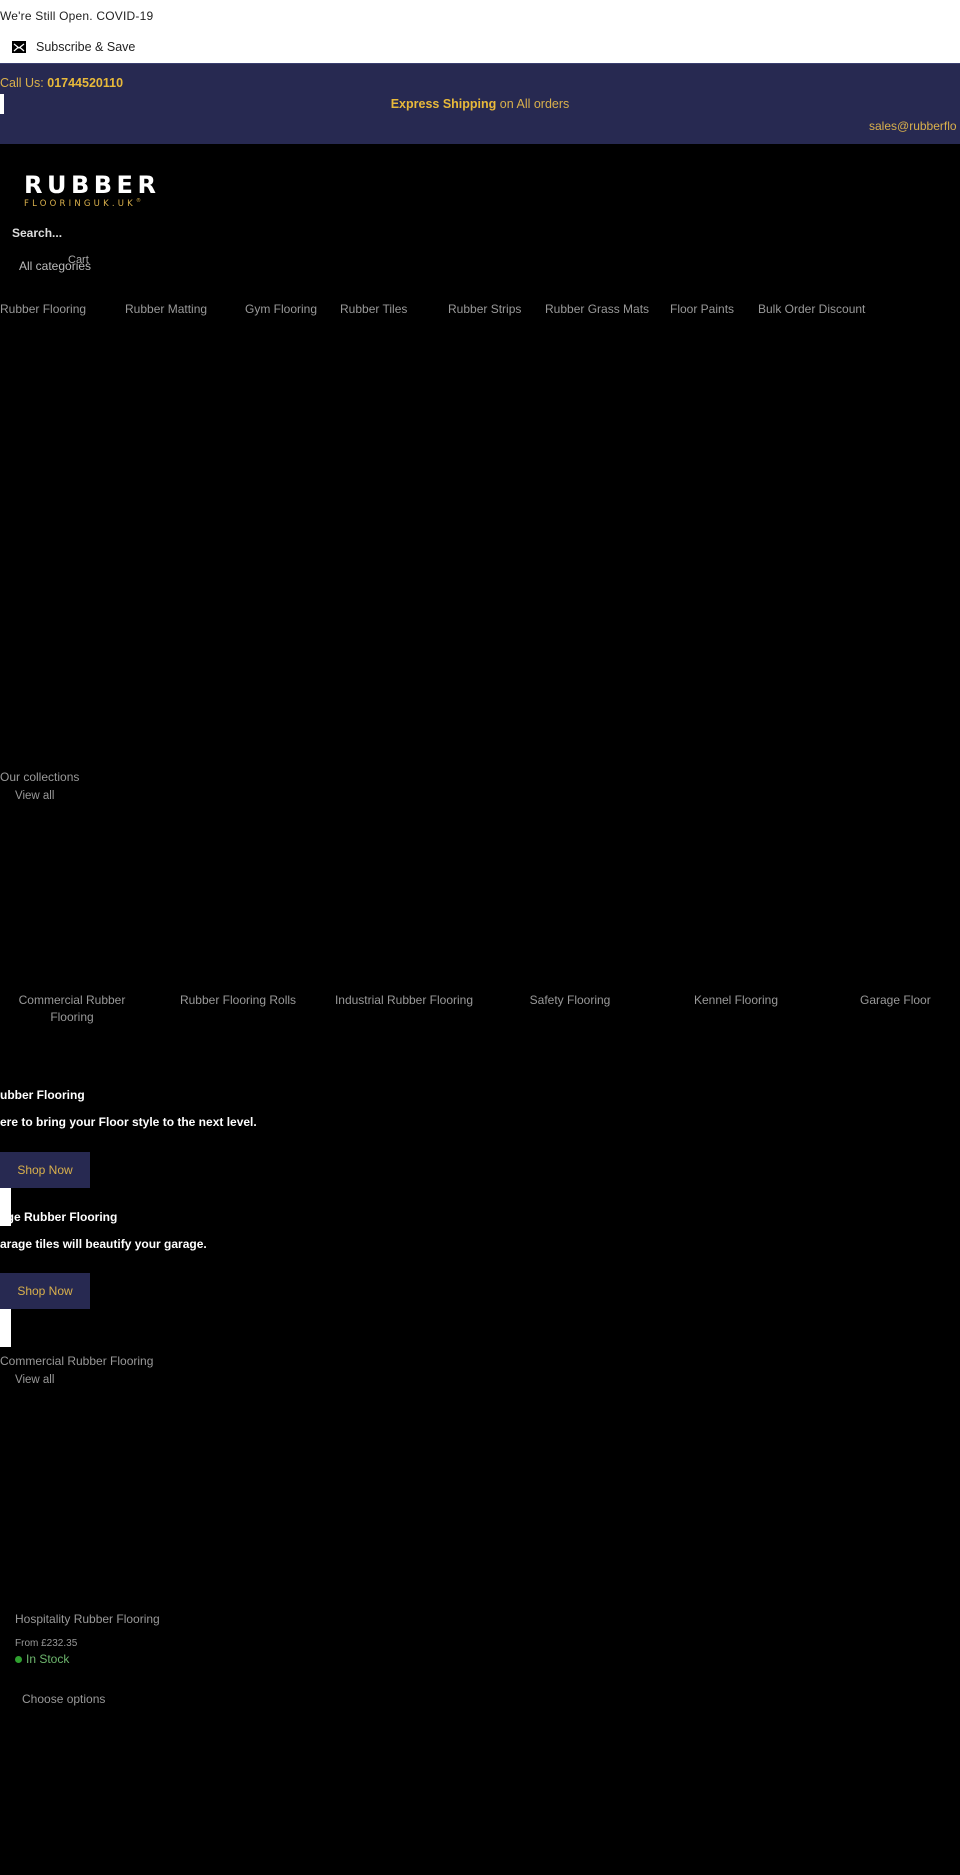 This screenshot has height=1875, width=960. Describe the element at coordinates (73, 1009) in the screenshot. I see `collection-item: Commercial Rubber Flooring` at that location.